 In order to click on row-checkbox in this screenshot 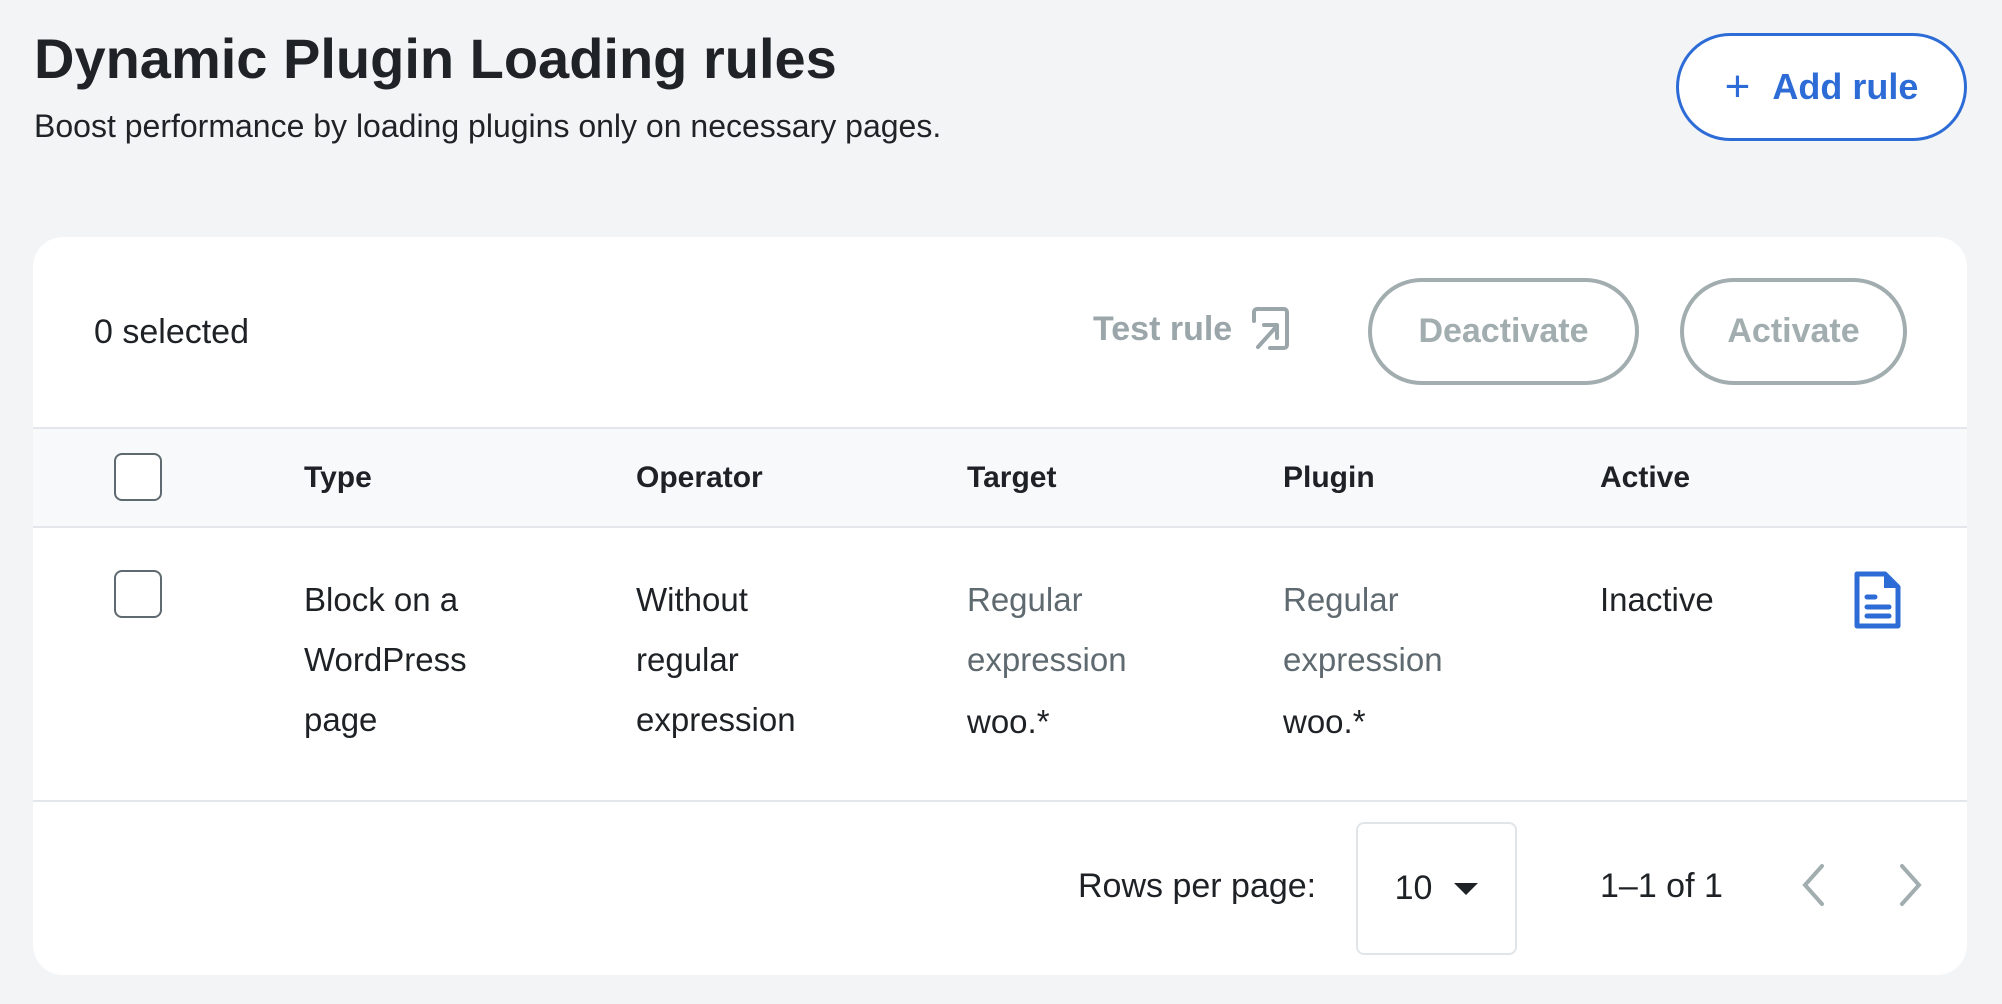, I will do `click(138, 594)`.